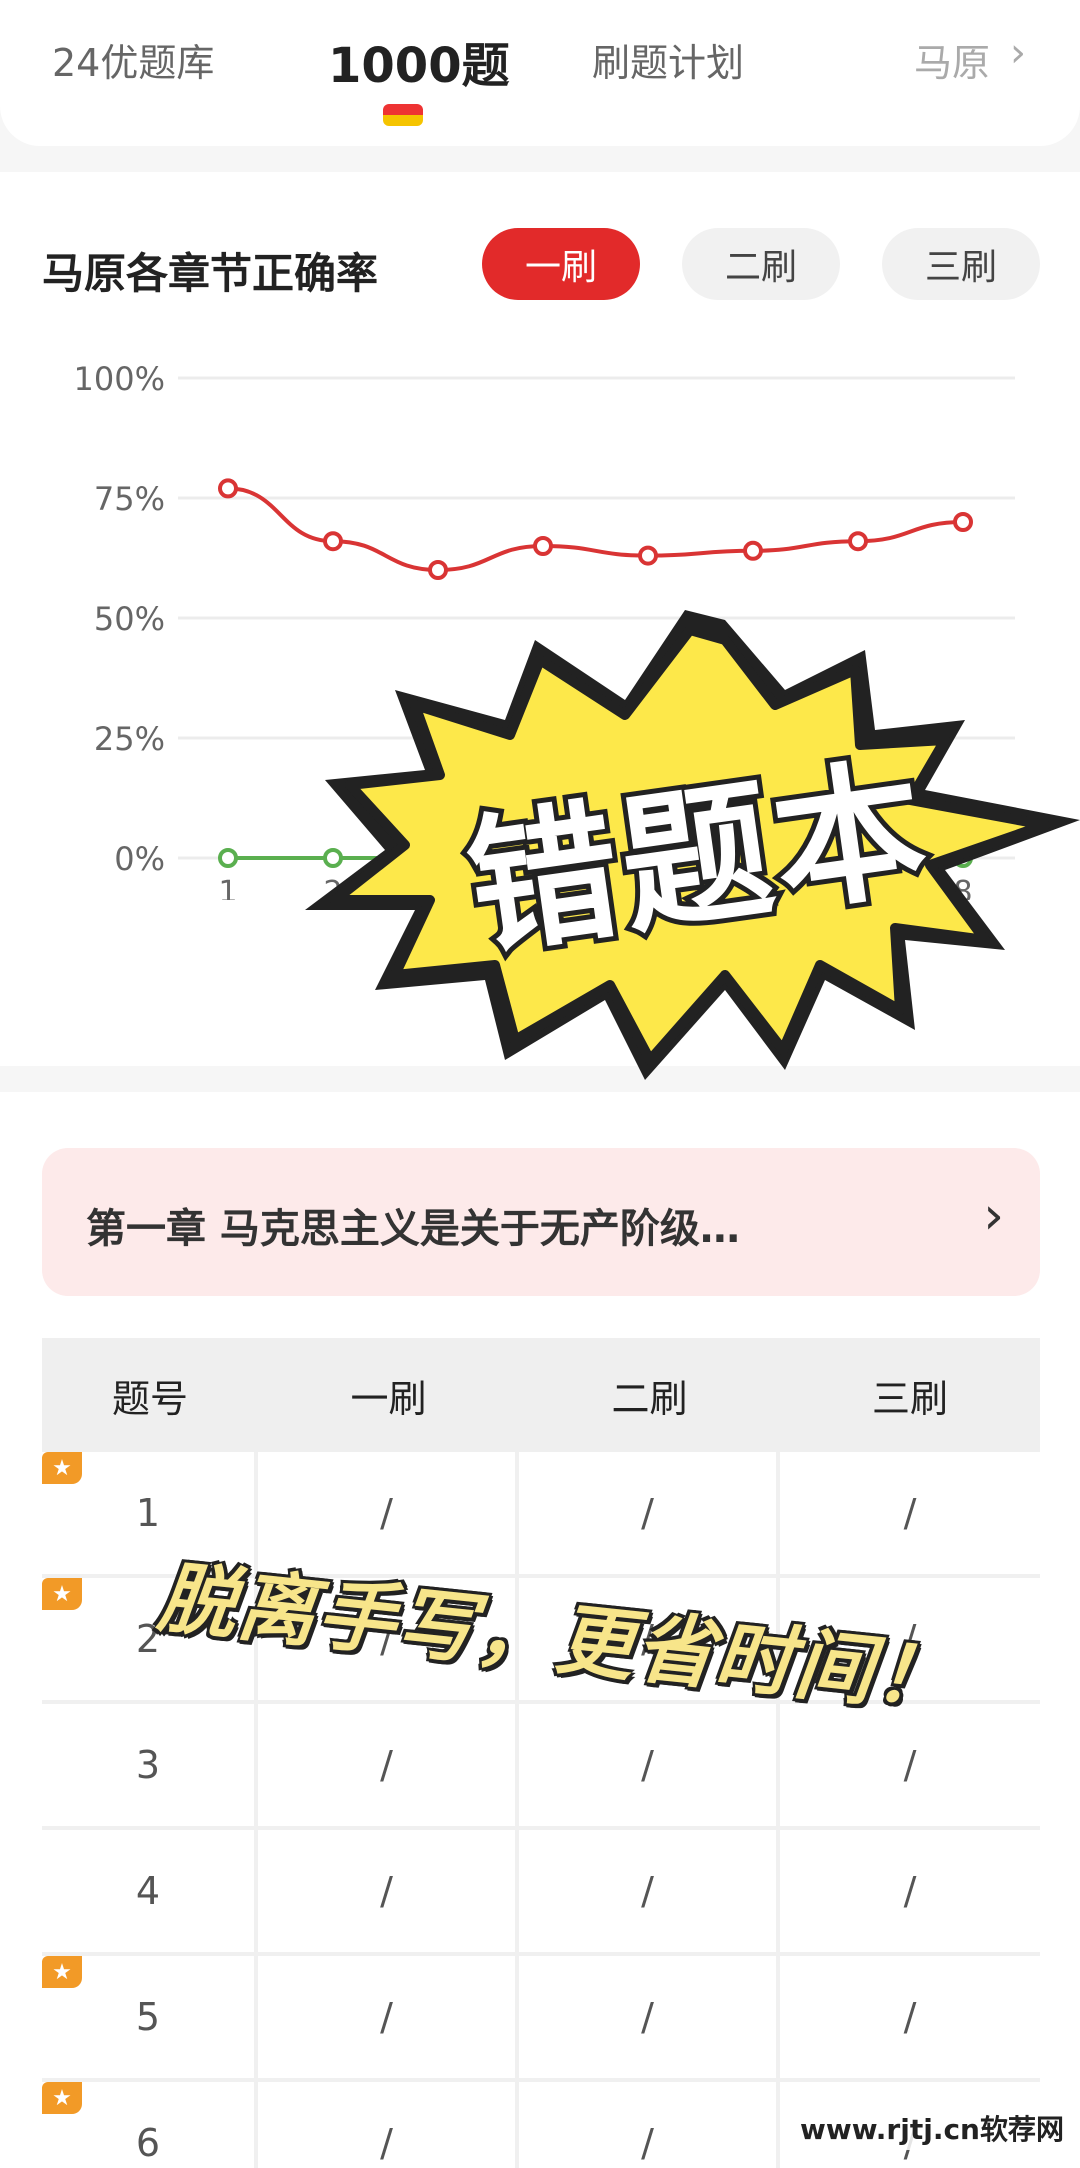  I want to click on table-row: 5// / ★, so click(541, 2019).